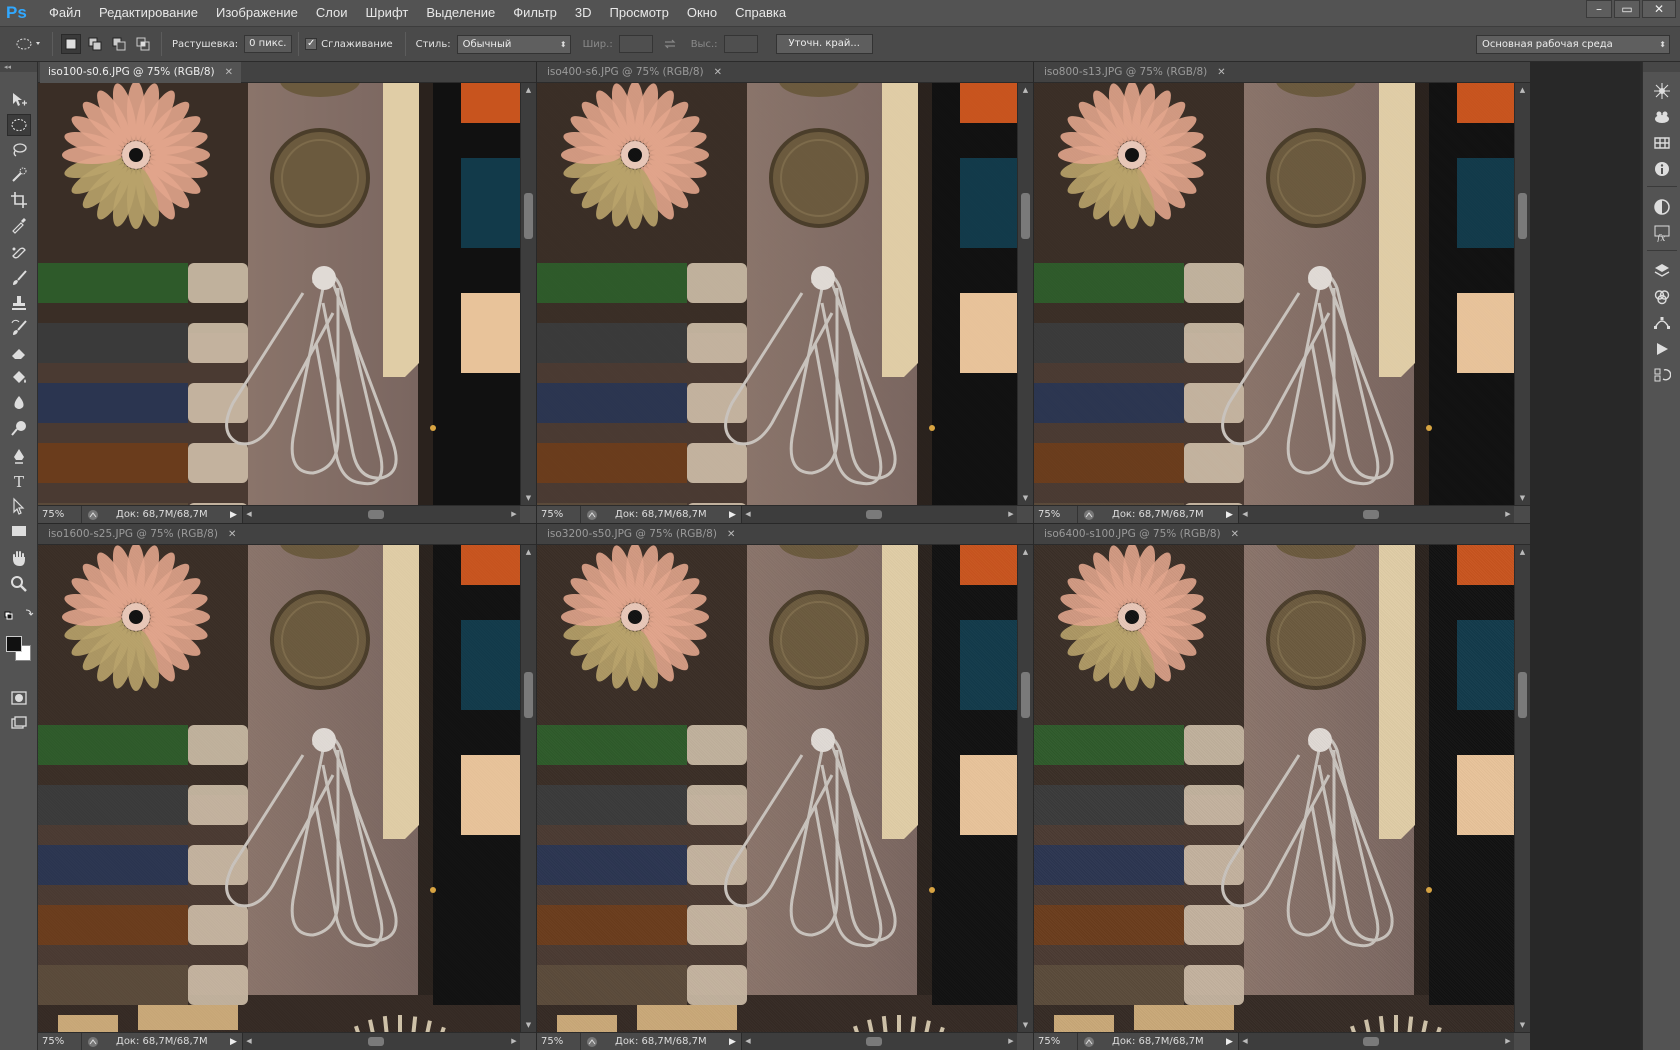 Image resolution: width=1680 pixels, height=1050 pixels. What do you see at coordinates (19, 125) in the screenshot?
I see `elliptical-marquee-tool` at bounding box center [19, 125].